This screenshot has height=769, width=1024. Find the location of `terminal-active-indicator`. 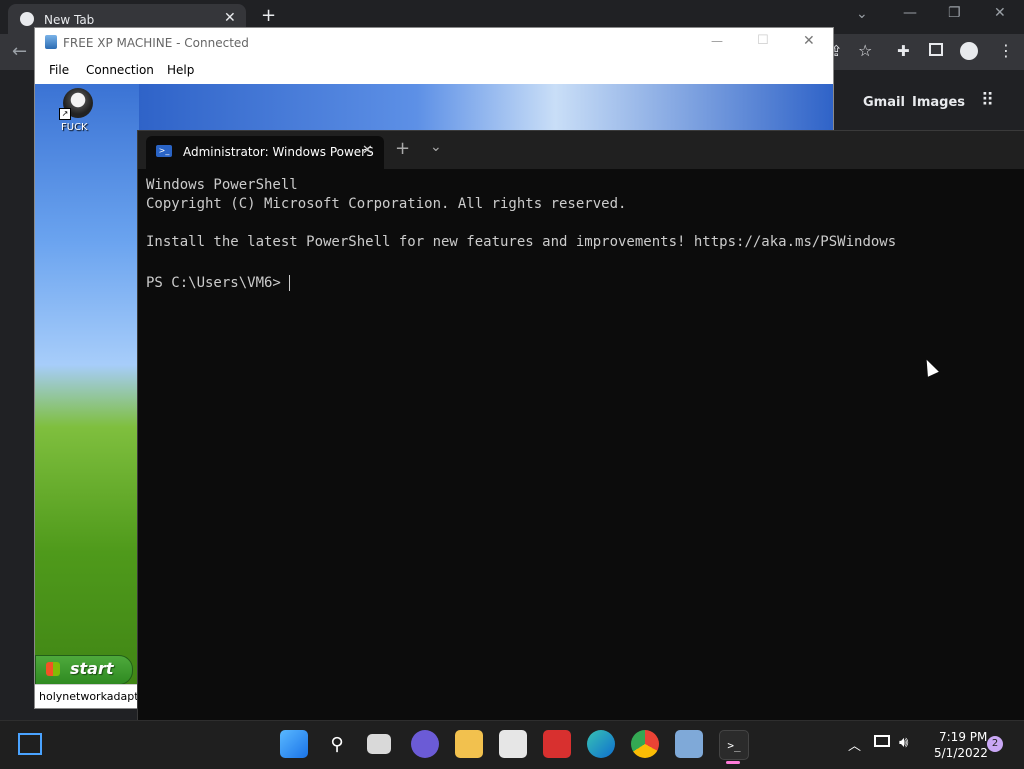

terminal-active-indicator is located at coordinates (733, 762).